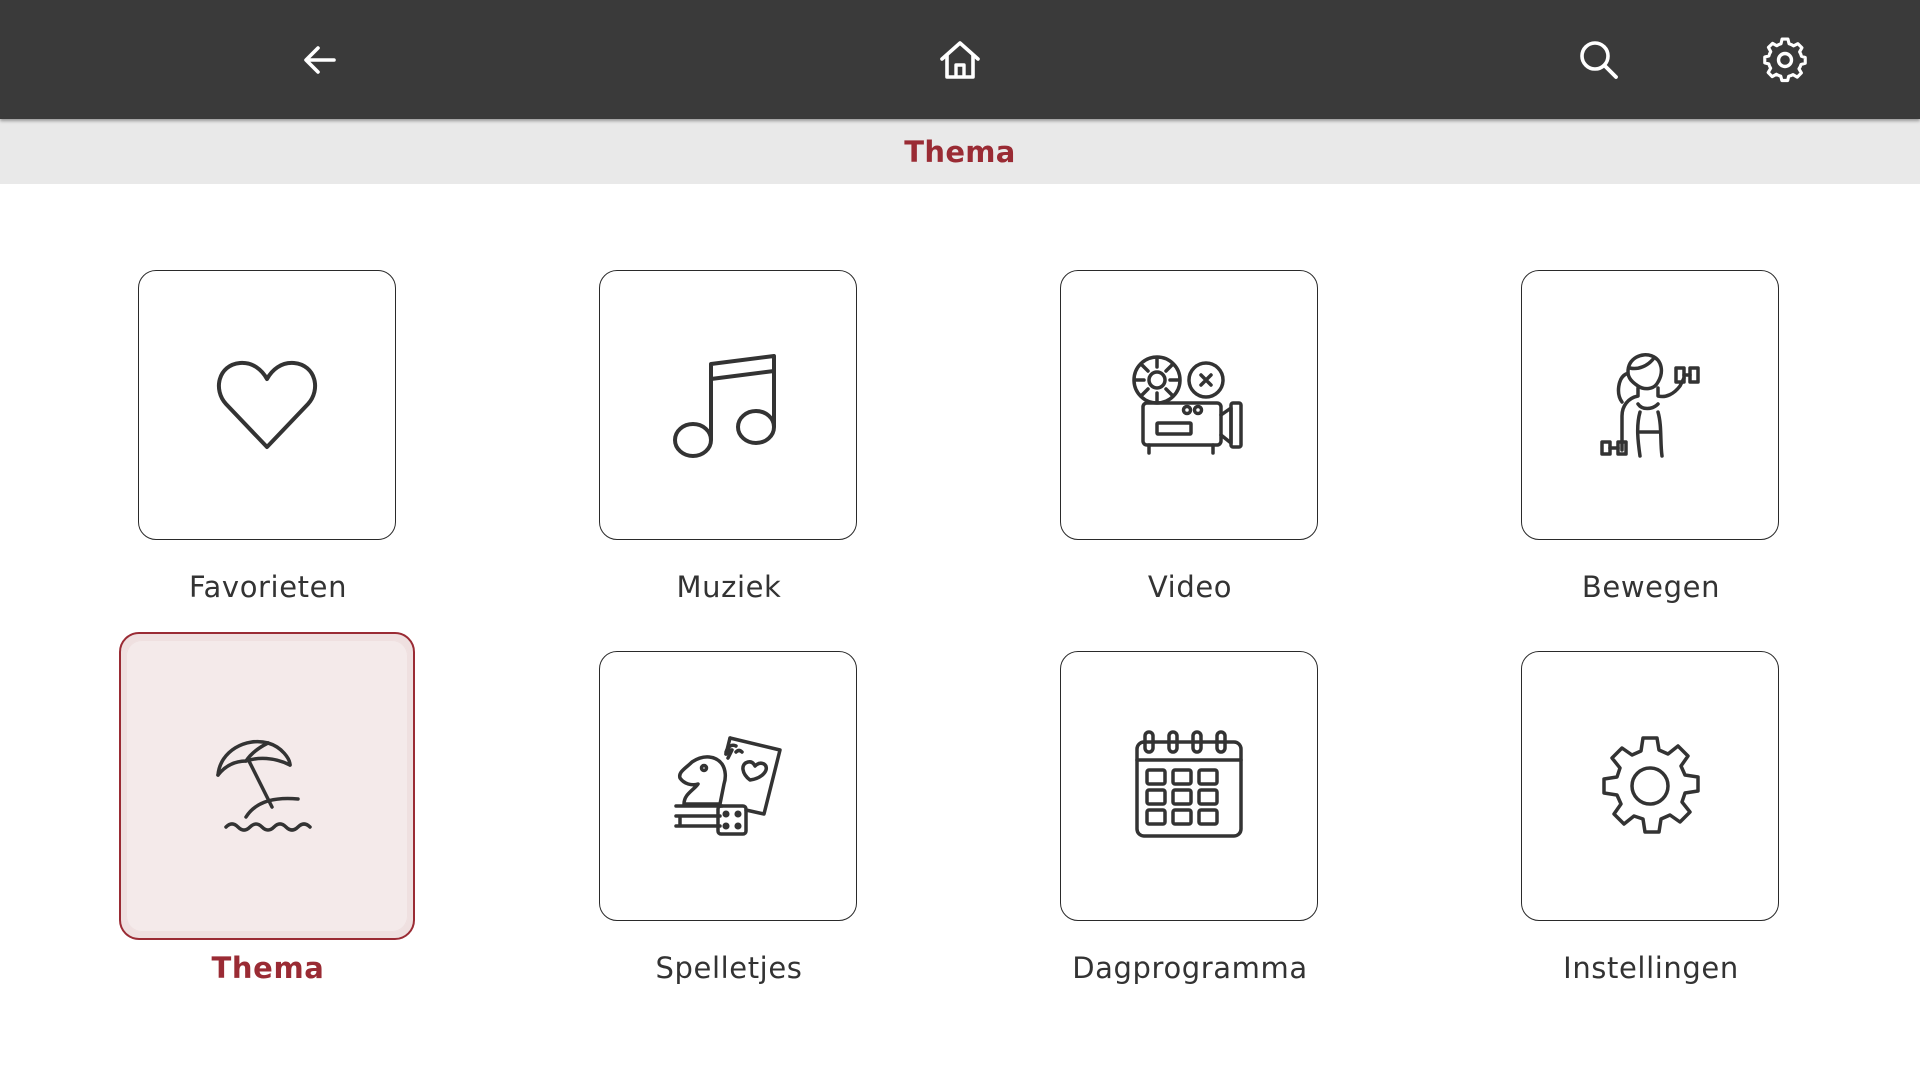 This screenshot has width=1920, height=1080. I want to click on search-button, so click(1599, 60).